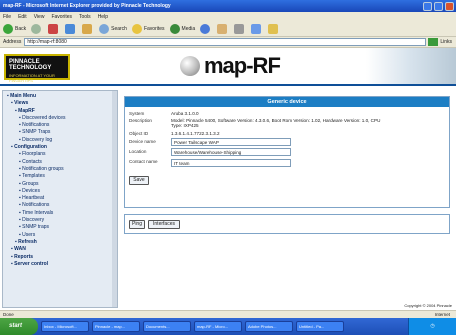  What do you see at coordinates (446, 42) in the screenshot?
I see `links-label: Links` at bounding box center [446, 42].